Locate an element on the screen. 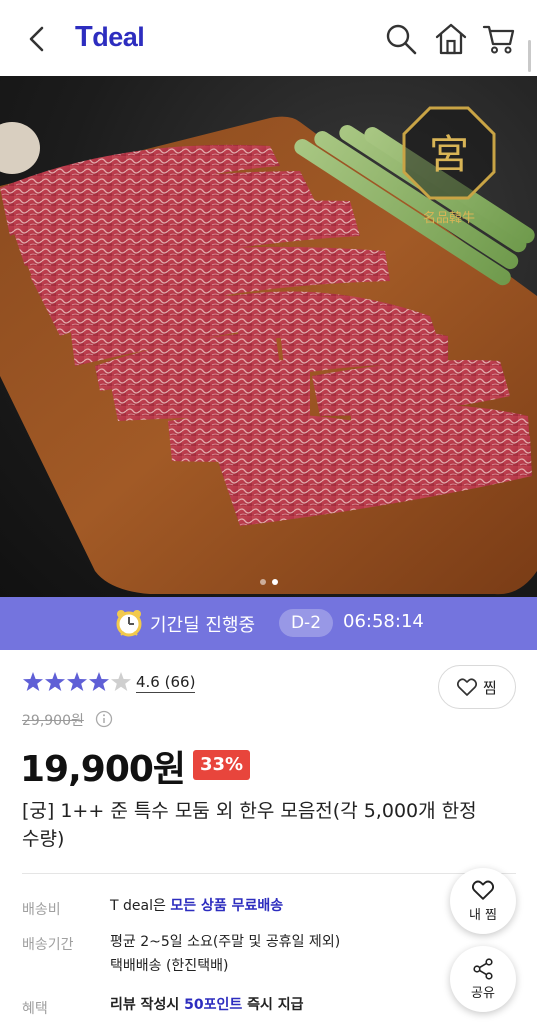 Image resolution: width=537 pixels, height=1024 pixels. benefit-label: 혜택 is located at coordinates (35, 1009).